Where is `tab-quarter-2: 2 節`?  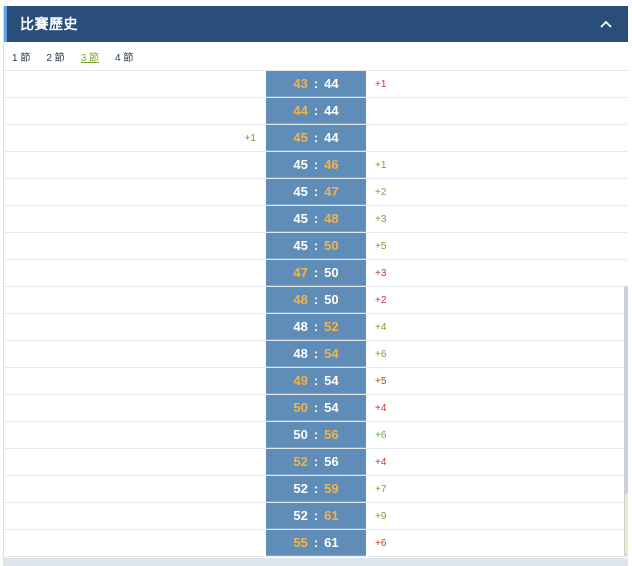
tab-quarter-2: 2 節 is located at coordinates (55, 56).